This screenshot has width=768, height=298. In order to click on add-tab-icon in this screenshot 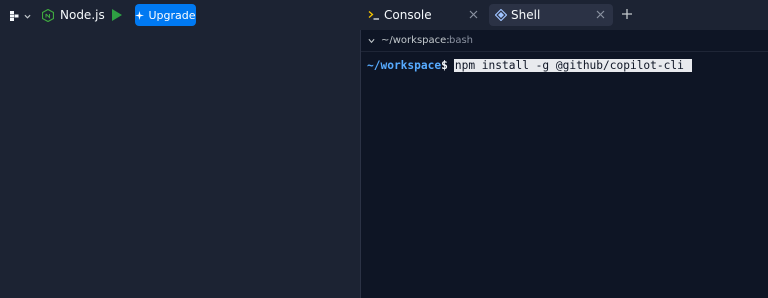, I will do `click(627, 14)`.